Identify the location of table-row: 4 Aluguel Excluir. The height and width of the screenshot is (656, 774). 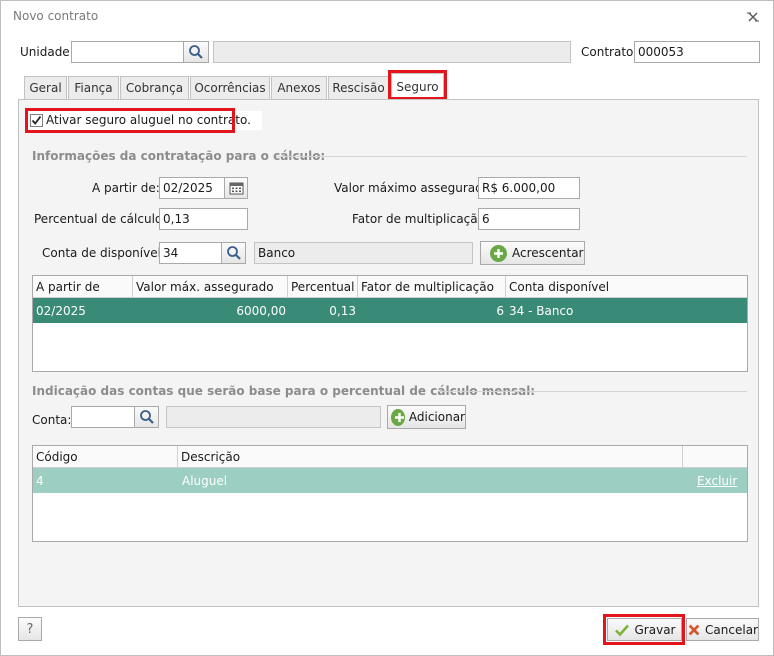
(390, 480).